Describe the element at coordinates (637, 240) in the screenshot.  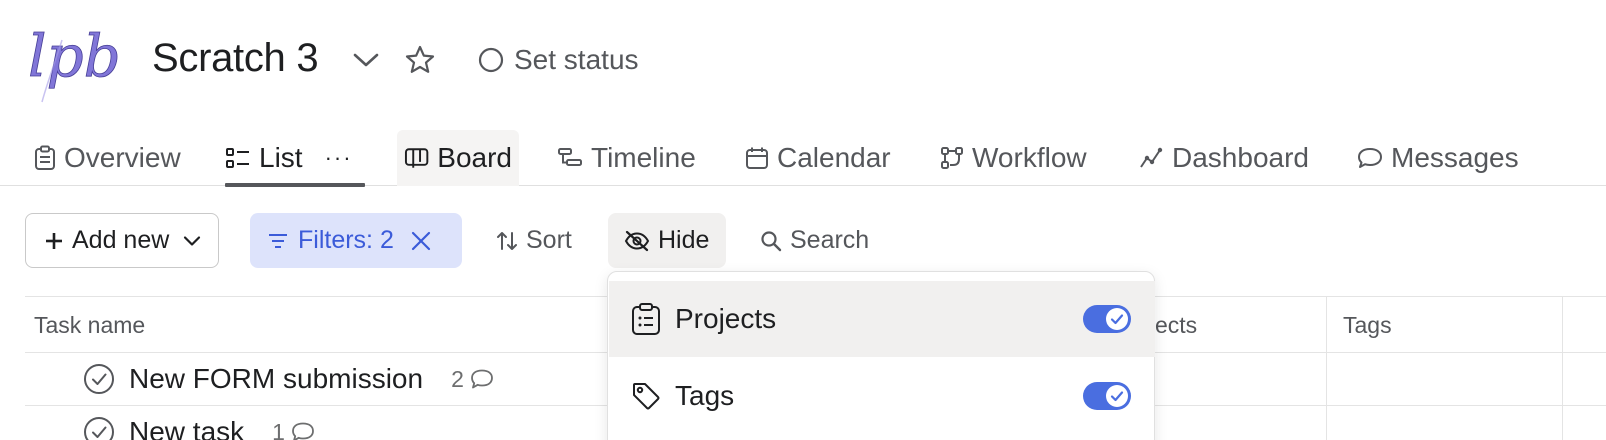
I see `eye-slash-icon` at that location.